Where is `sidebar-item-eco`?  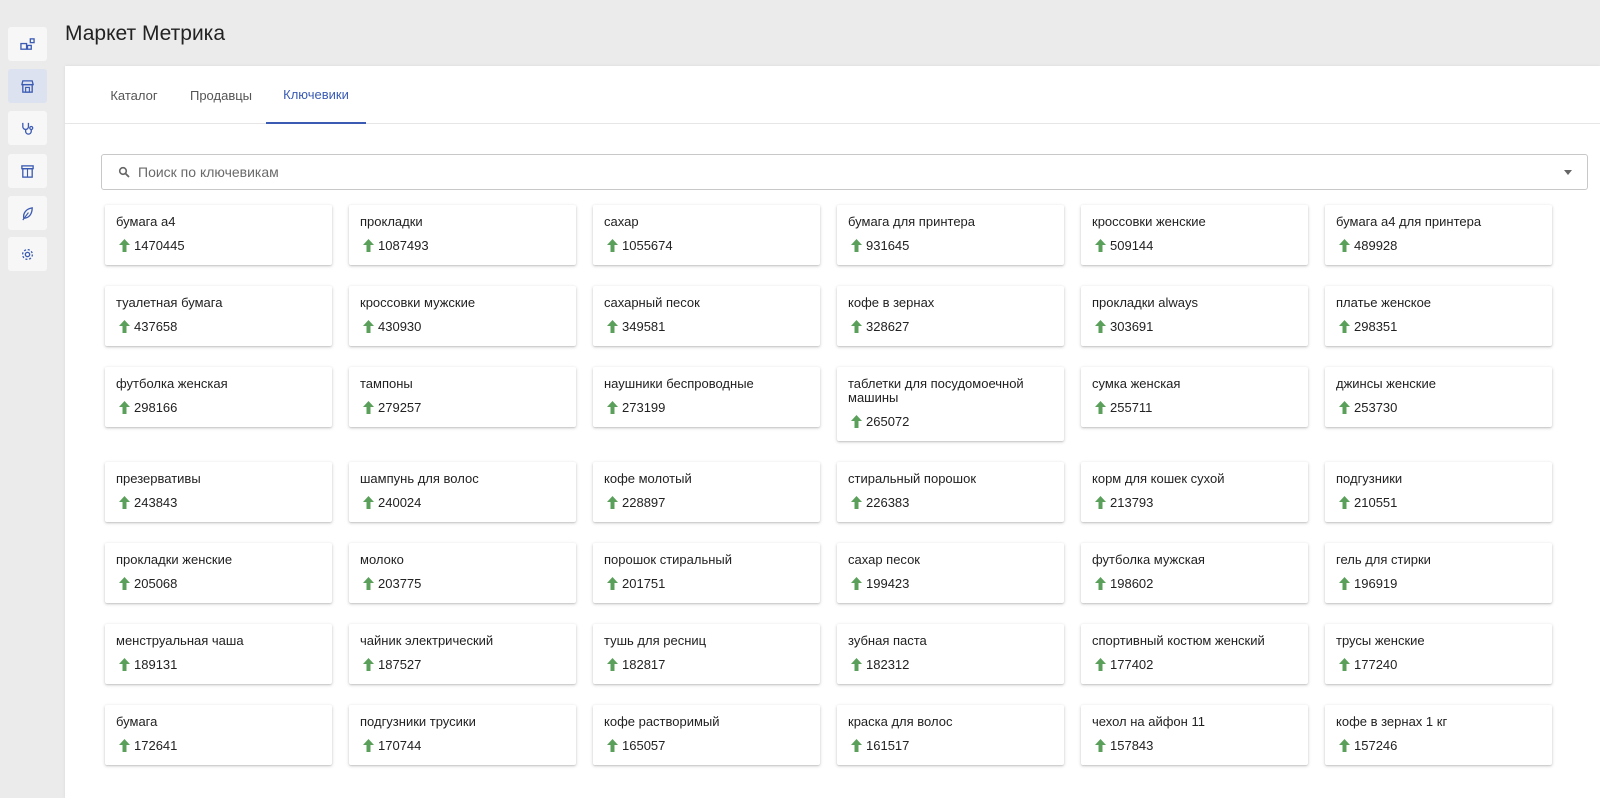
sidebar-item-eco is located at coordinates (27, 213).